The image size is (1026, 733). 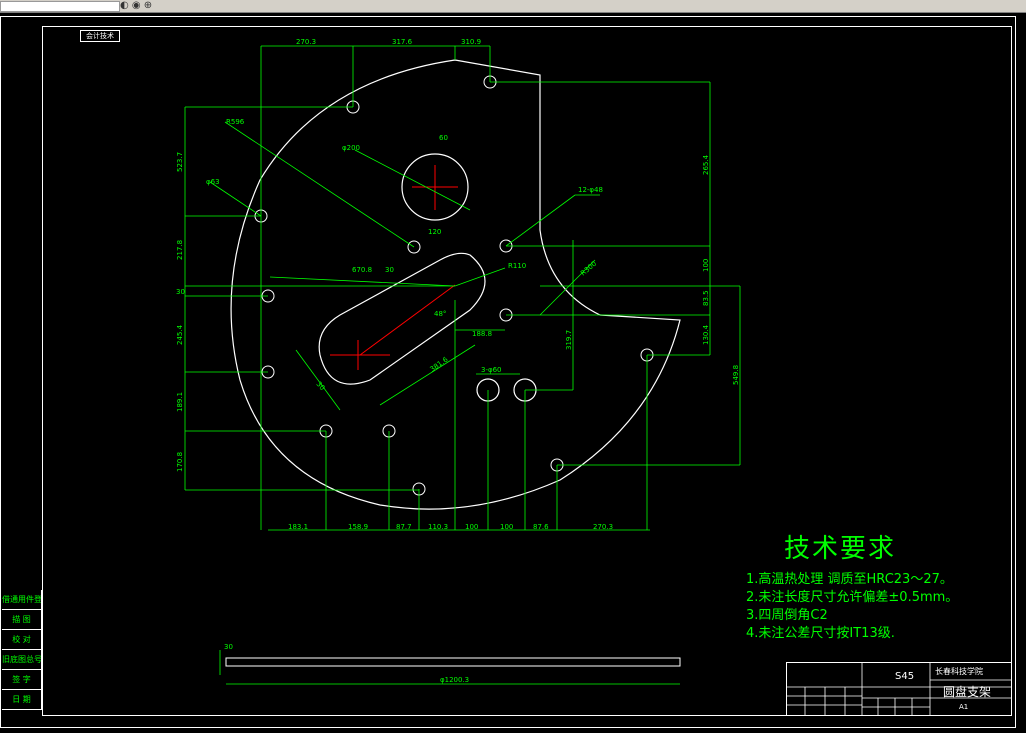 What do you see at coordinates (706, 334) in the screenshot?
I see `dim-label: 130.4` at bounding box center [706, 334].